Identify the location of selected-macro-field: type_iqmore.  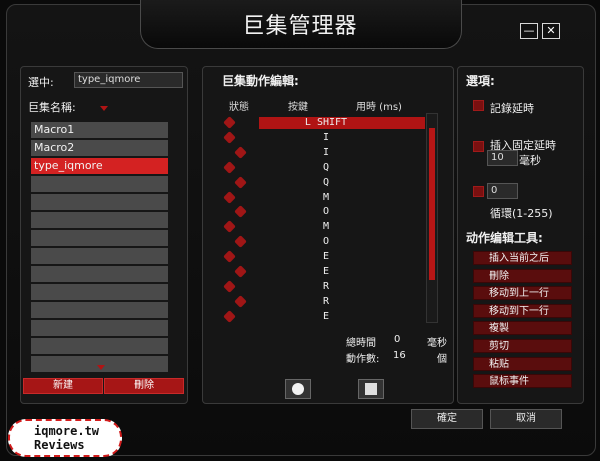
(128, 80).